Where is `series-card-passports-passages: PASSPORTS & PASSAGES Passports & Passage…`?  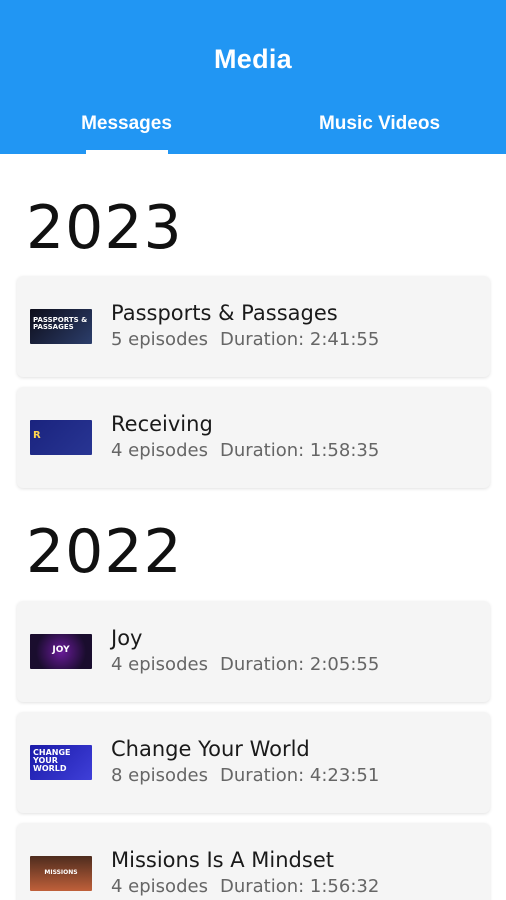
series-card-passports-passages: PASSPORTS & PASSAGES Passports & Passage… is located at coordinates (253, 326).